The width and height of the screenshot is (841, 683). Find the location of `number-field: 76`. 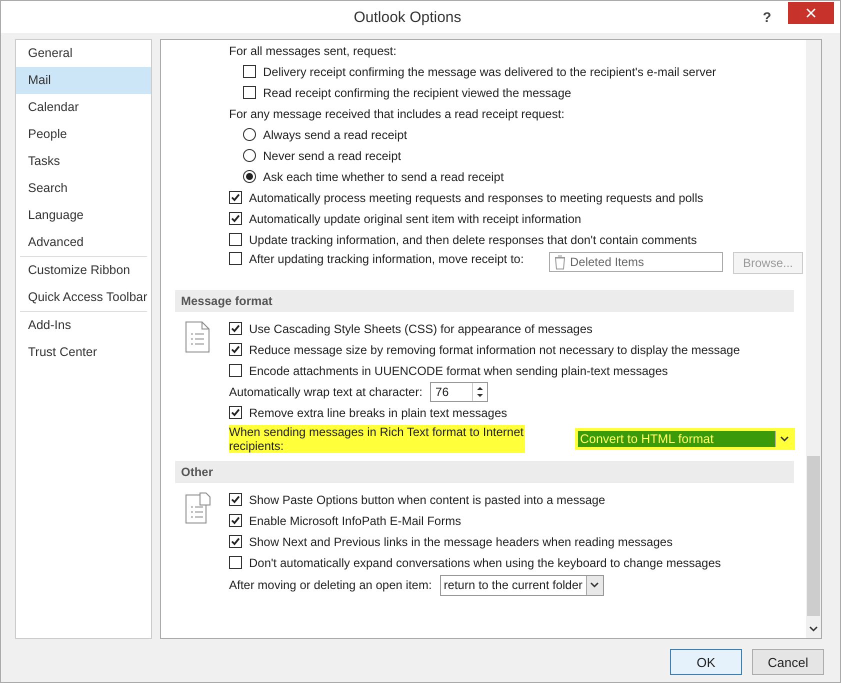

number-field: 76 is located at coordinates (459, 392).